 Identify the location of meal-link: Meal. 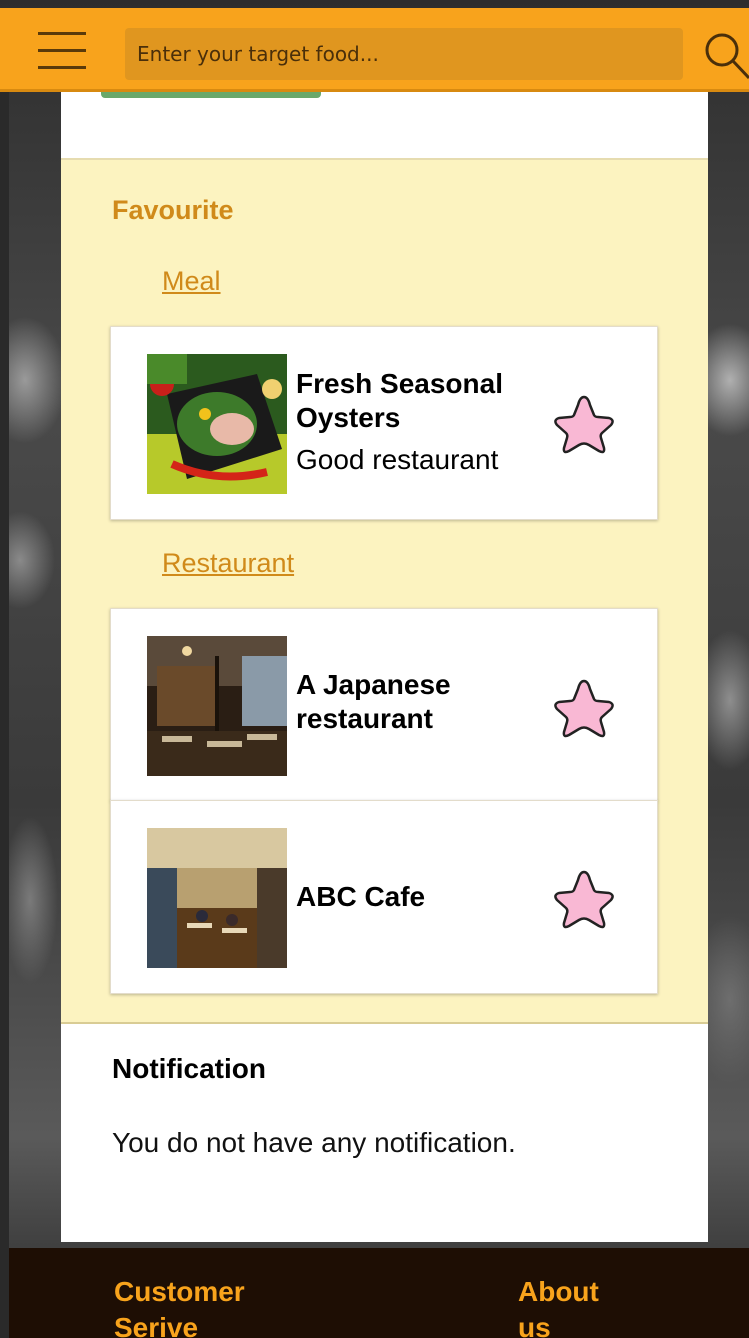
(191, 281).